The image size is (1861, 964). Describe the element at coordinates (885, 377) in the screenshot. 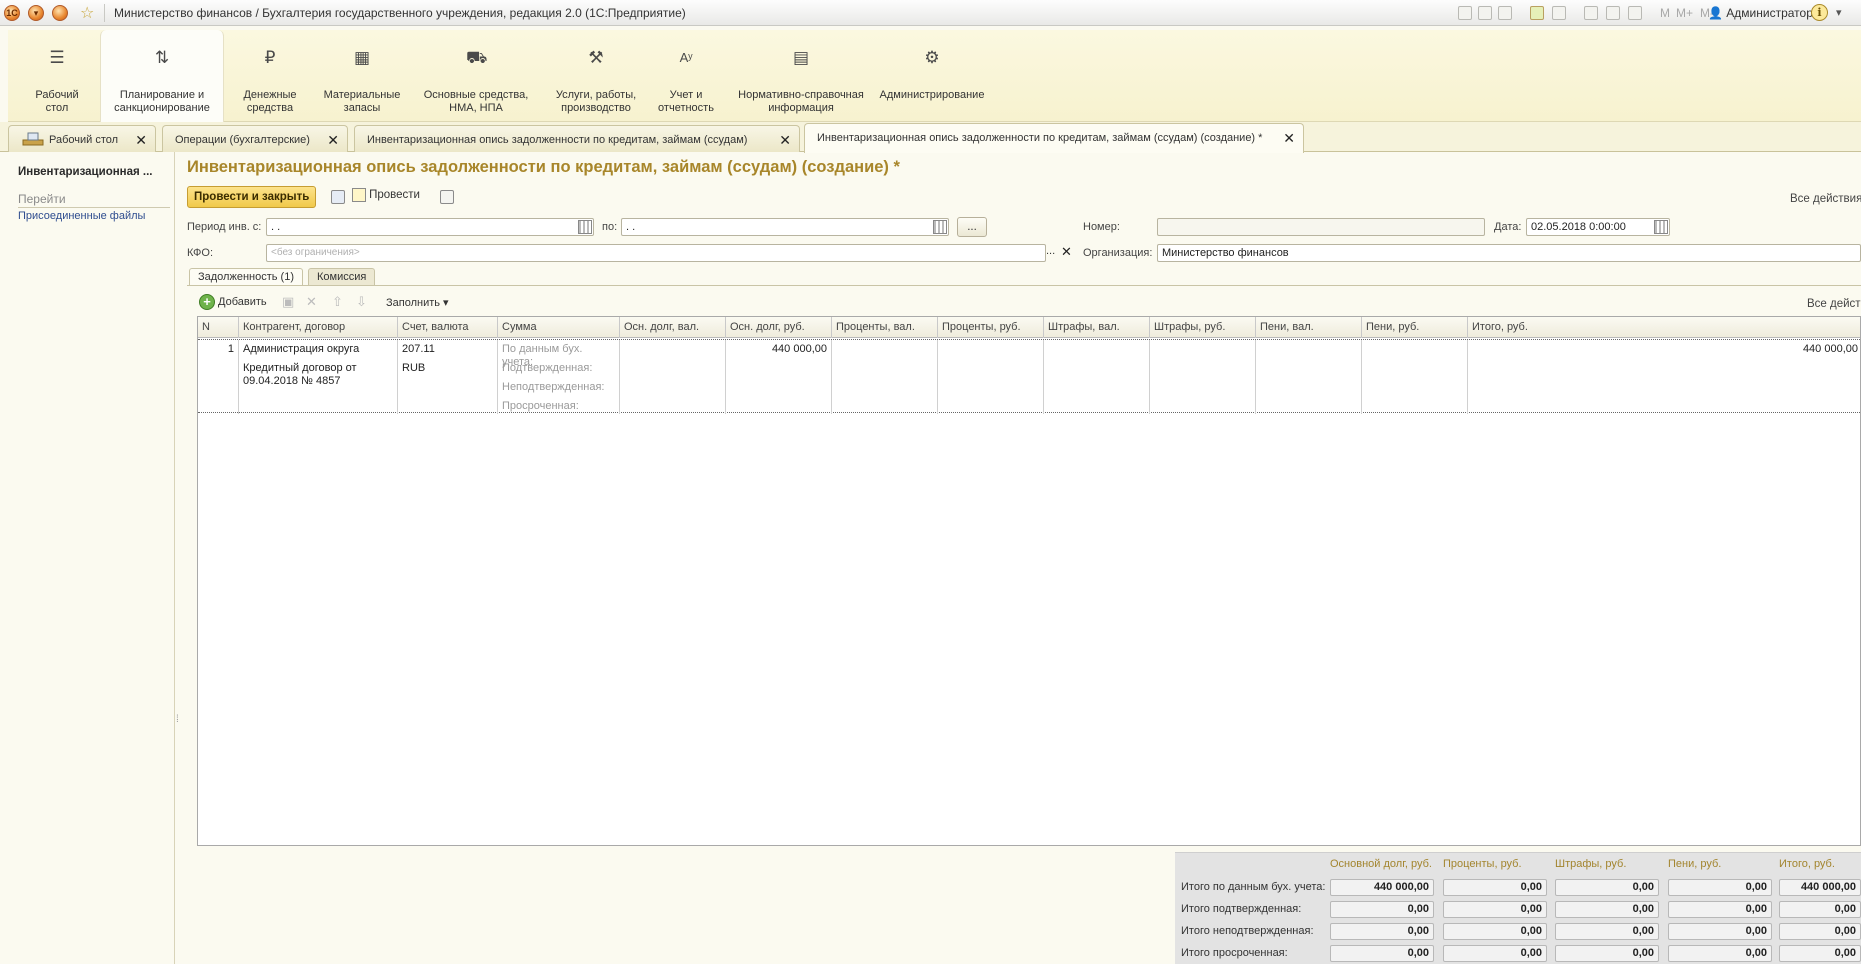

I see `interest-cur-cell` at that location.